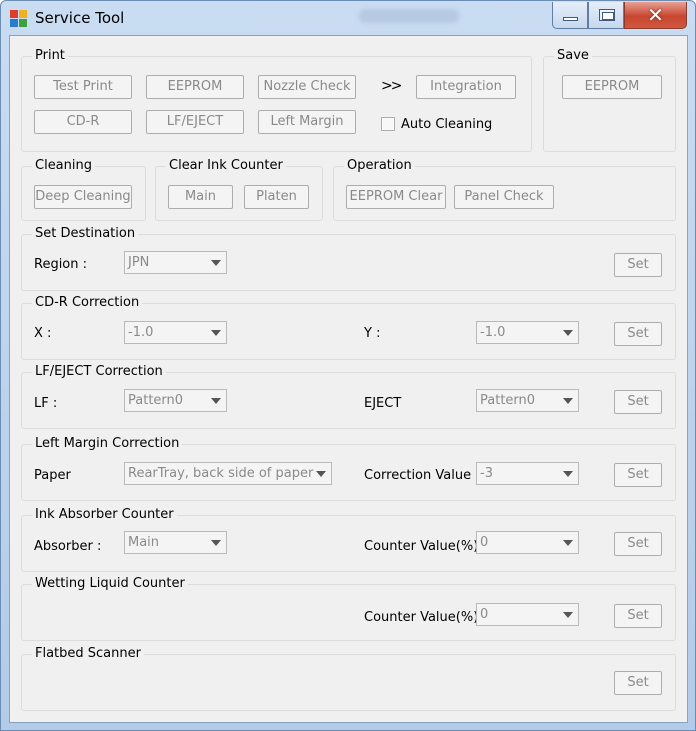  What do you see at coordinates (195, 122) in the screenshot?
I see `lf-eject-print-button: LF/EJECT` at bounding box center [195, 122].